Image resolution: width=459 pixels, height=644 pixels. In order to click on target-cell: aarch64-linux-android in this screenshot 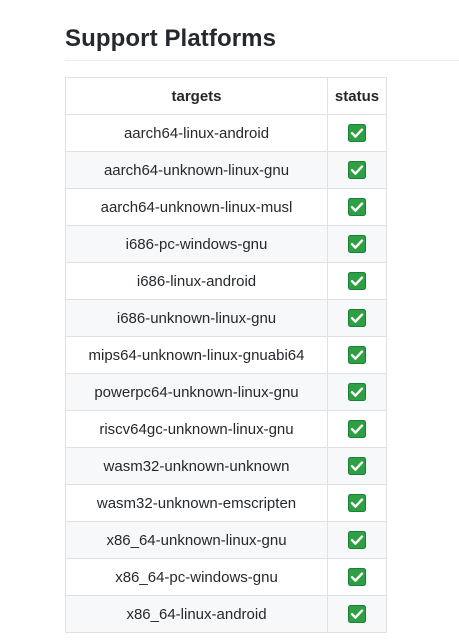, I will do `click(196, 133)`.